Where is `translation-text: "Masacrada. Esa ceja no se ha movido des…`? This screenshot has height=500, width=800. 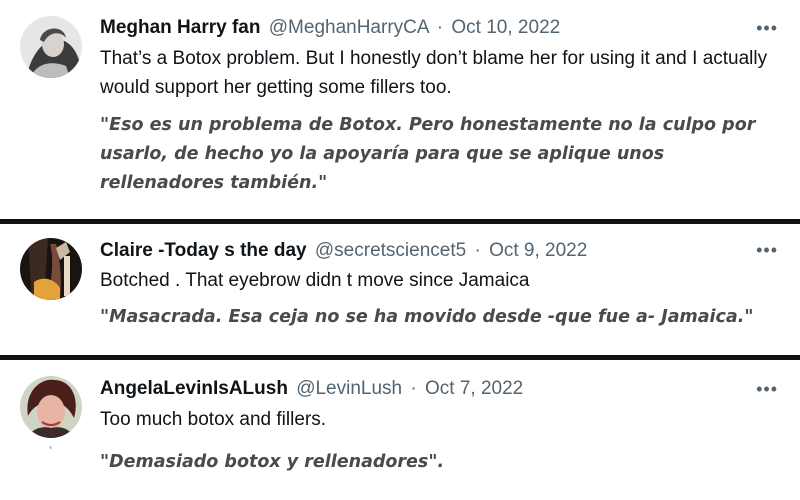 translation-text: "Masacrada. Esa ceja no se ha movido des… is located at coordinates (427, 317).